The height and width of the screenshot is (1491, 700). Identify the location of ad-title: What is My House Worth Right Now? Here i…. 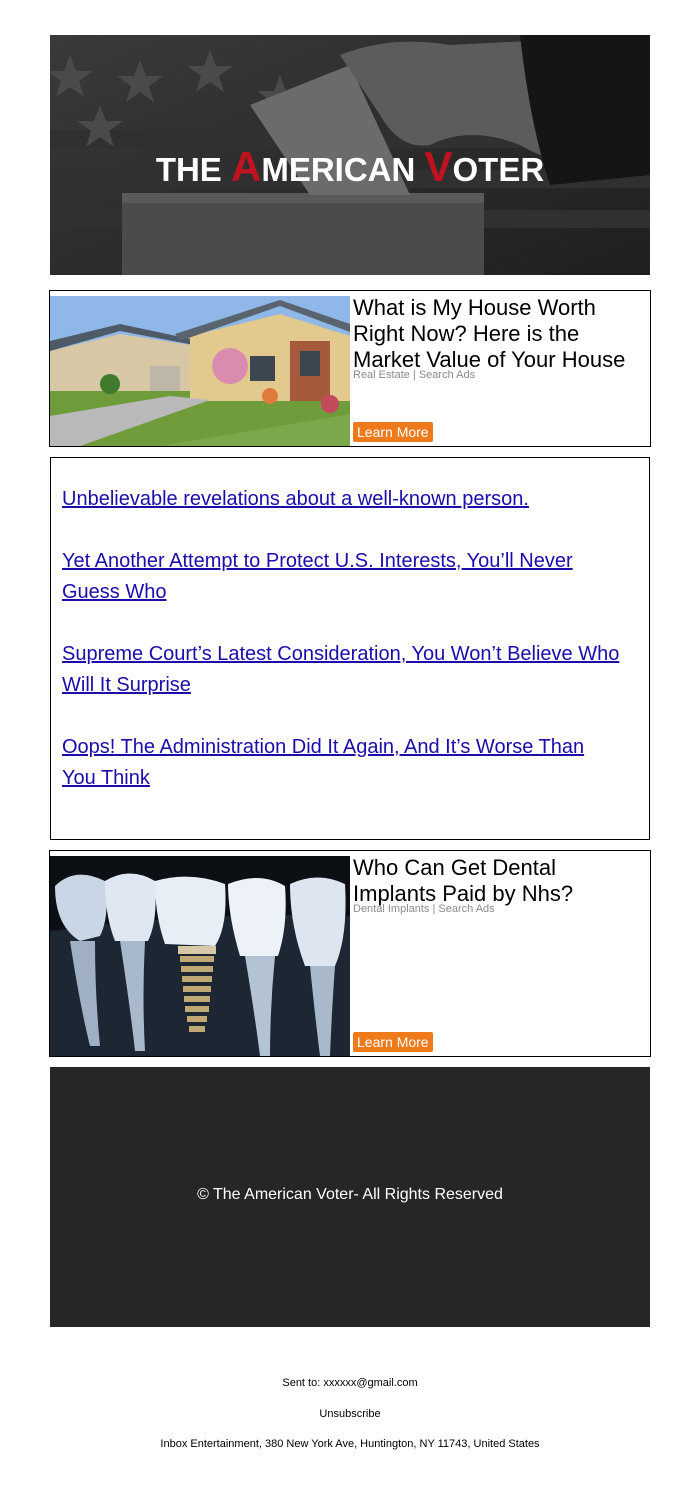
(499, 334).